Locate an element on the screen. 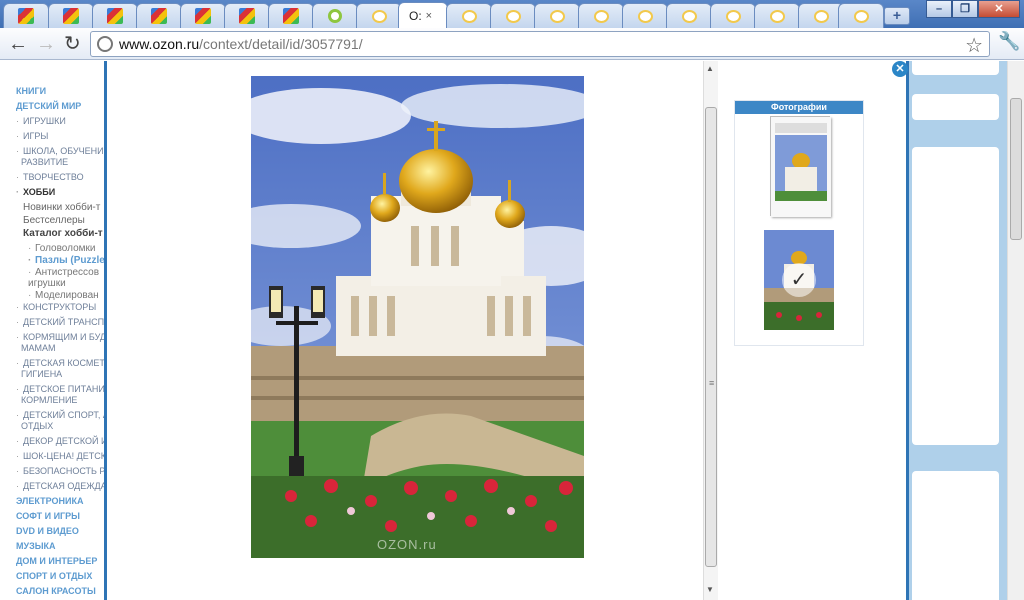  page-scrollbar is located at coordinates (1015, 330).